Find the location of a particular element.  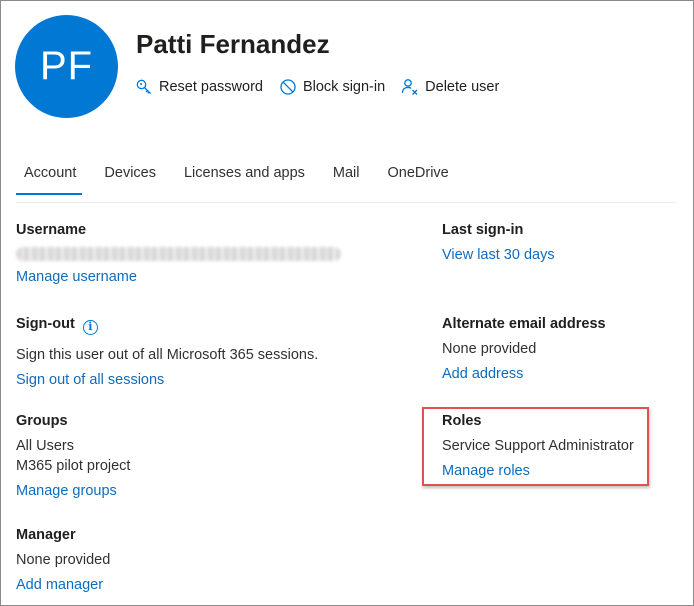

block-signin-button: Block sign-in is located at coordinates (332, 87).